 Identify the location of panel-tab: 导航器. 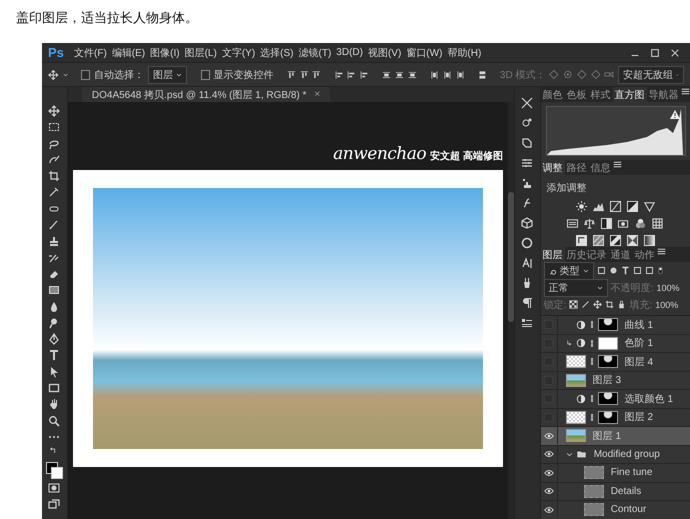
(663, 94).